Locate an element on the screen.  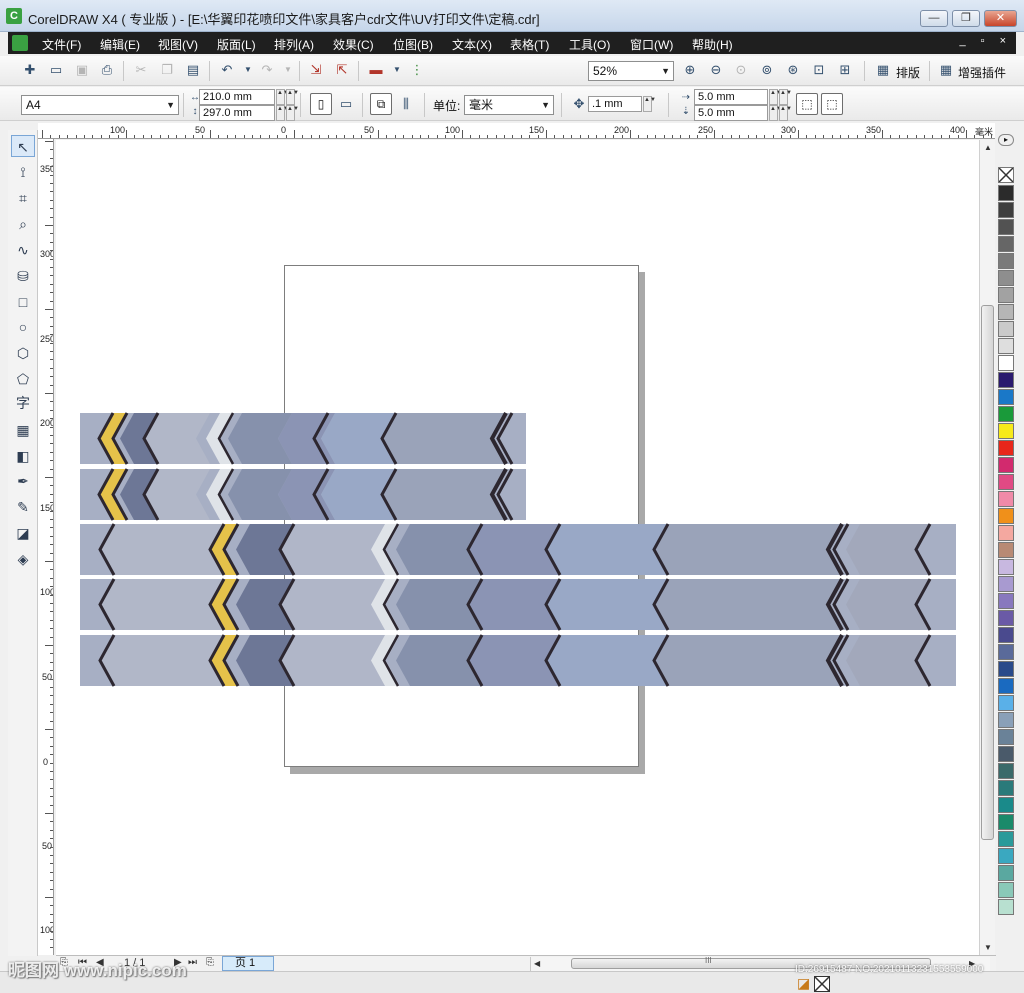
menu-effects: 效果(C) is located at coordinates (353, 44).